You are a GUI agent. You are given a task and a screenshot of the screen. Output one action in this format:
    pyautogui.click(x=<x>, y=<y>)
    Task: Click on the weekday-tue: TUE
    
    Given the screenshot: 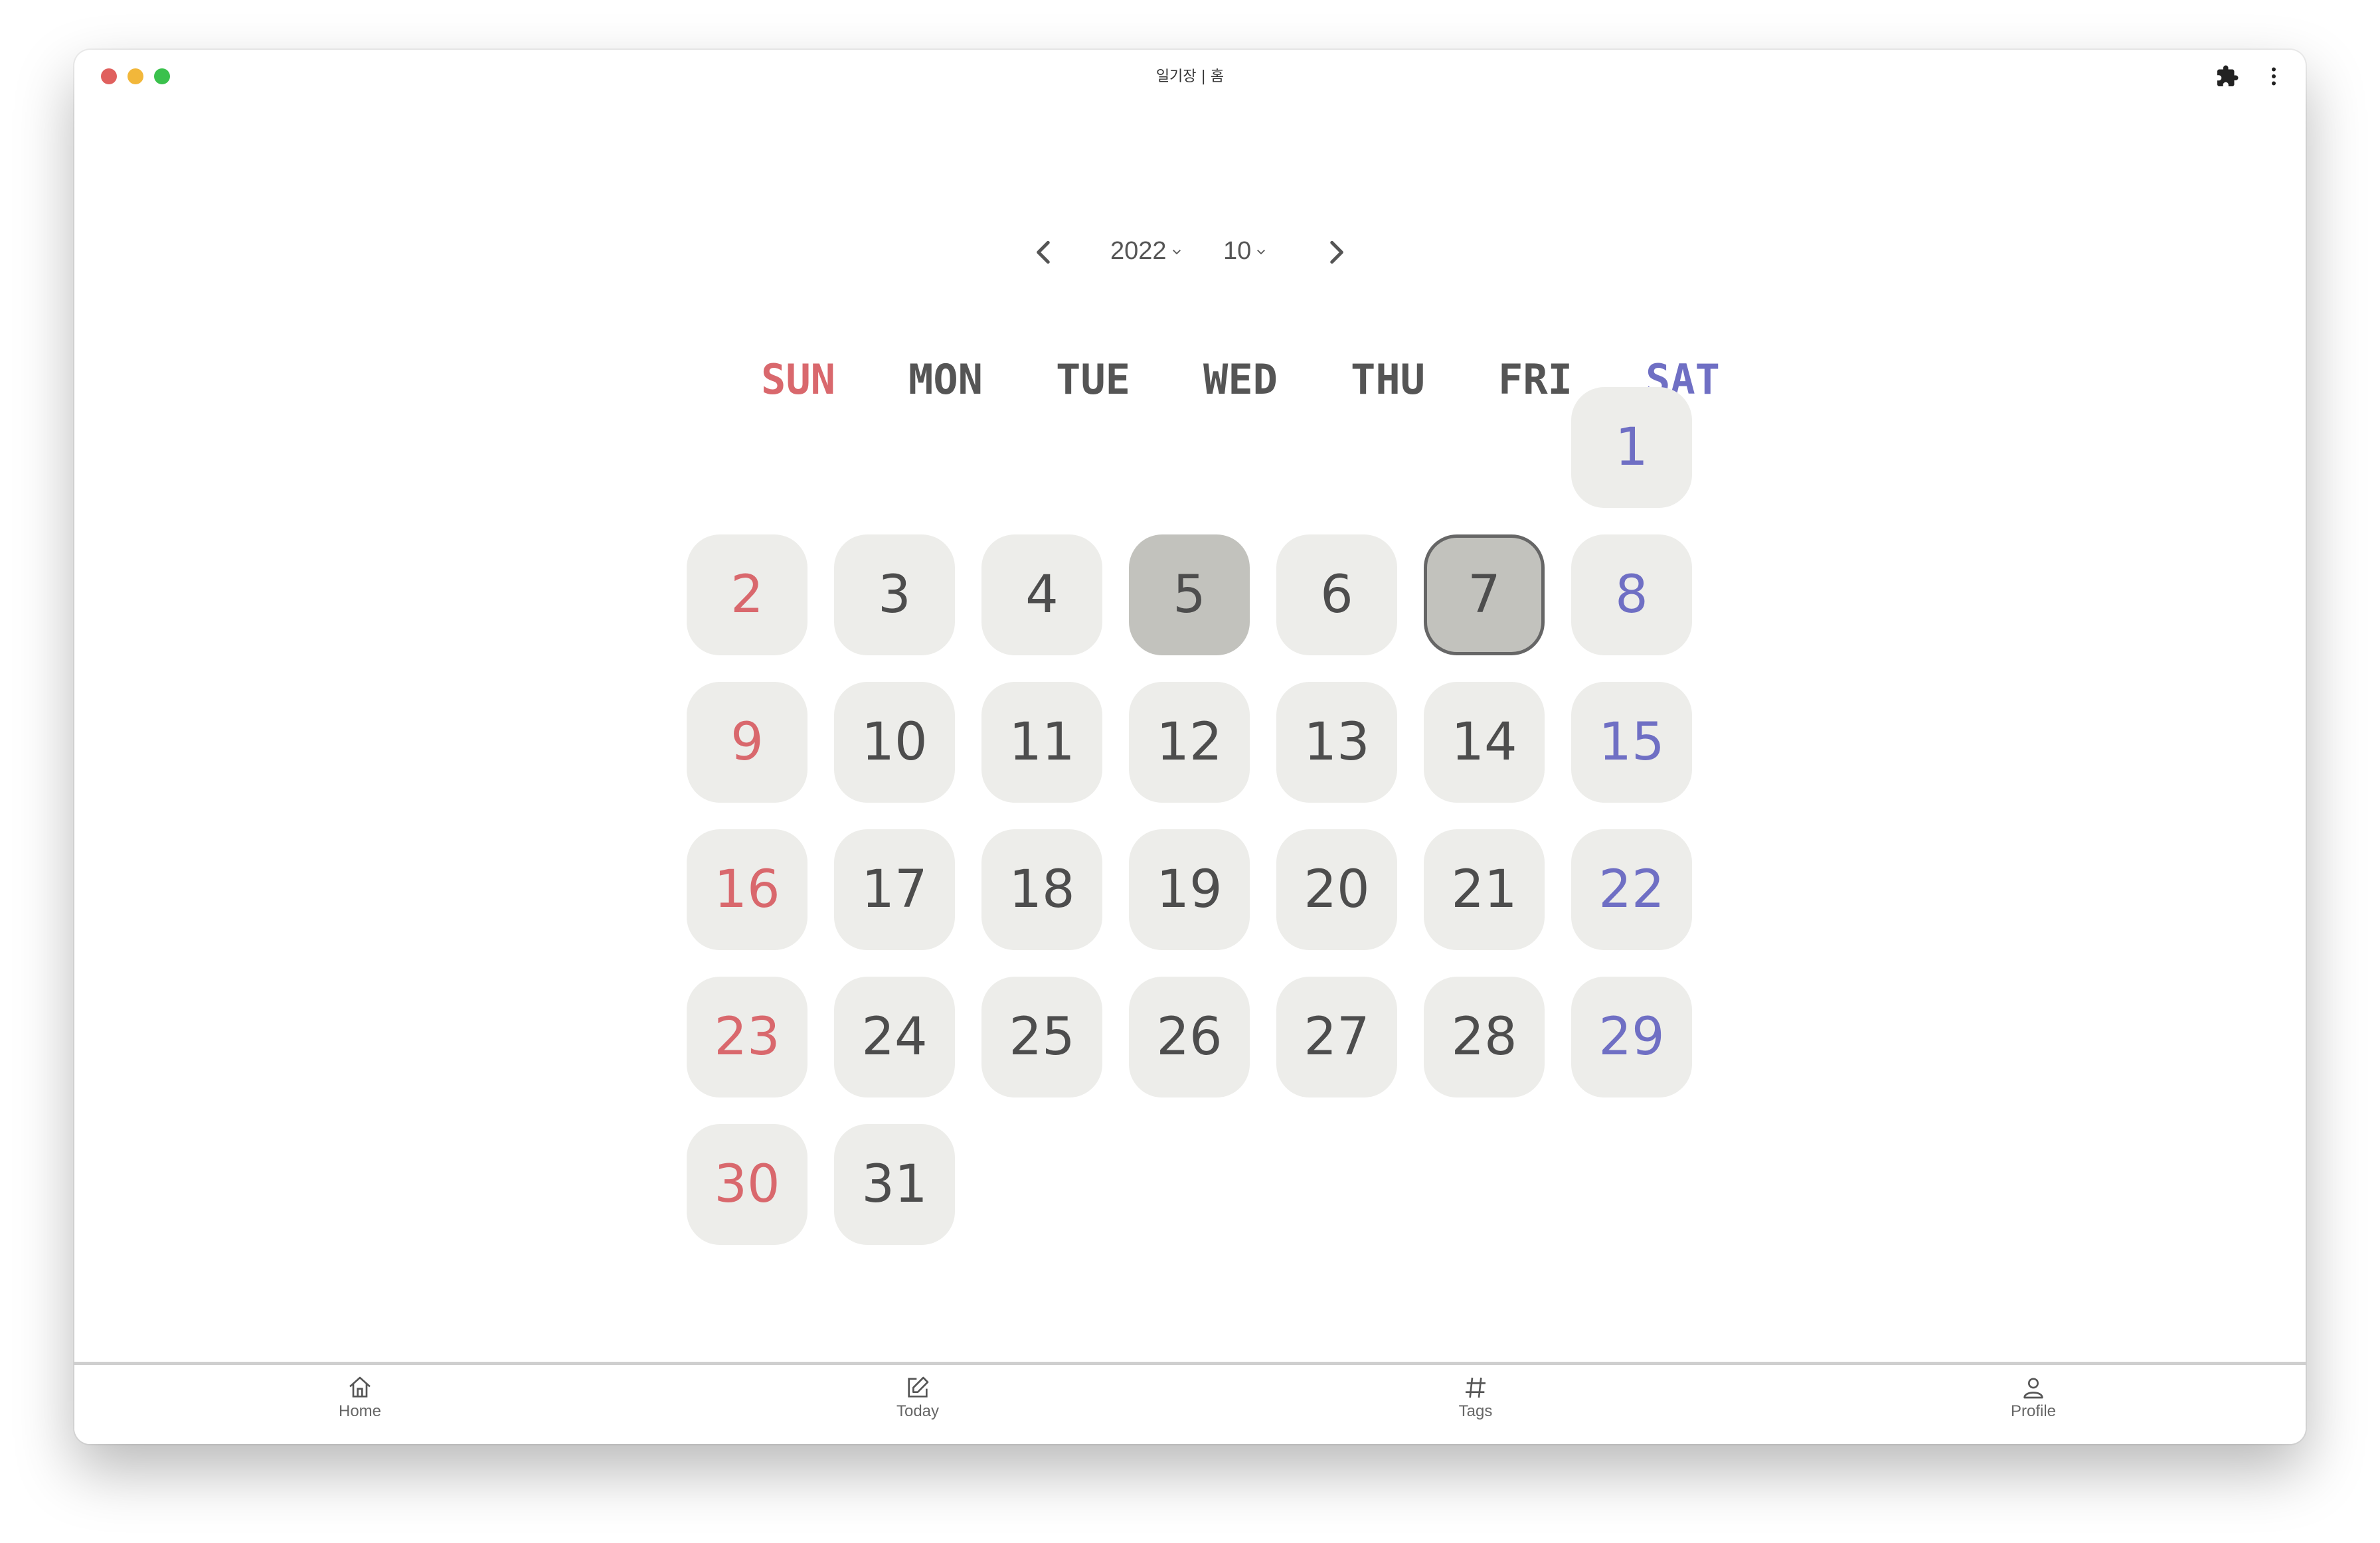 What is the action you would take?
    pyautogui.click(x=1093, y=379)
    